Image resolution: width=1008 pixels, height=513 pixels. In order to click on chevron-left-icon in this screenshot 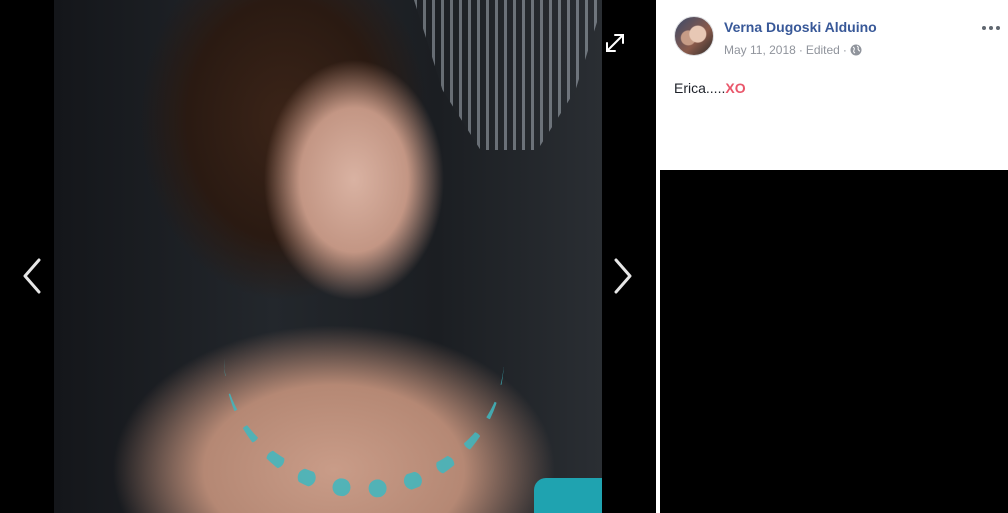, I will do `click(32, 276)`.